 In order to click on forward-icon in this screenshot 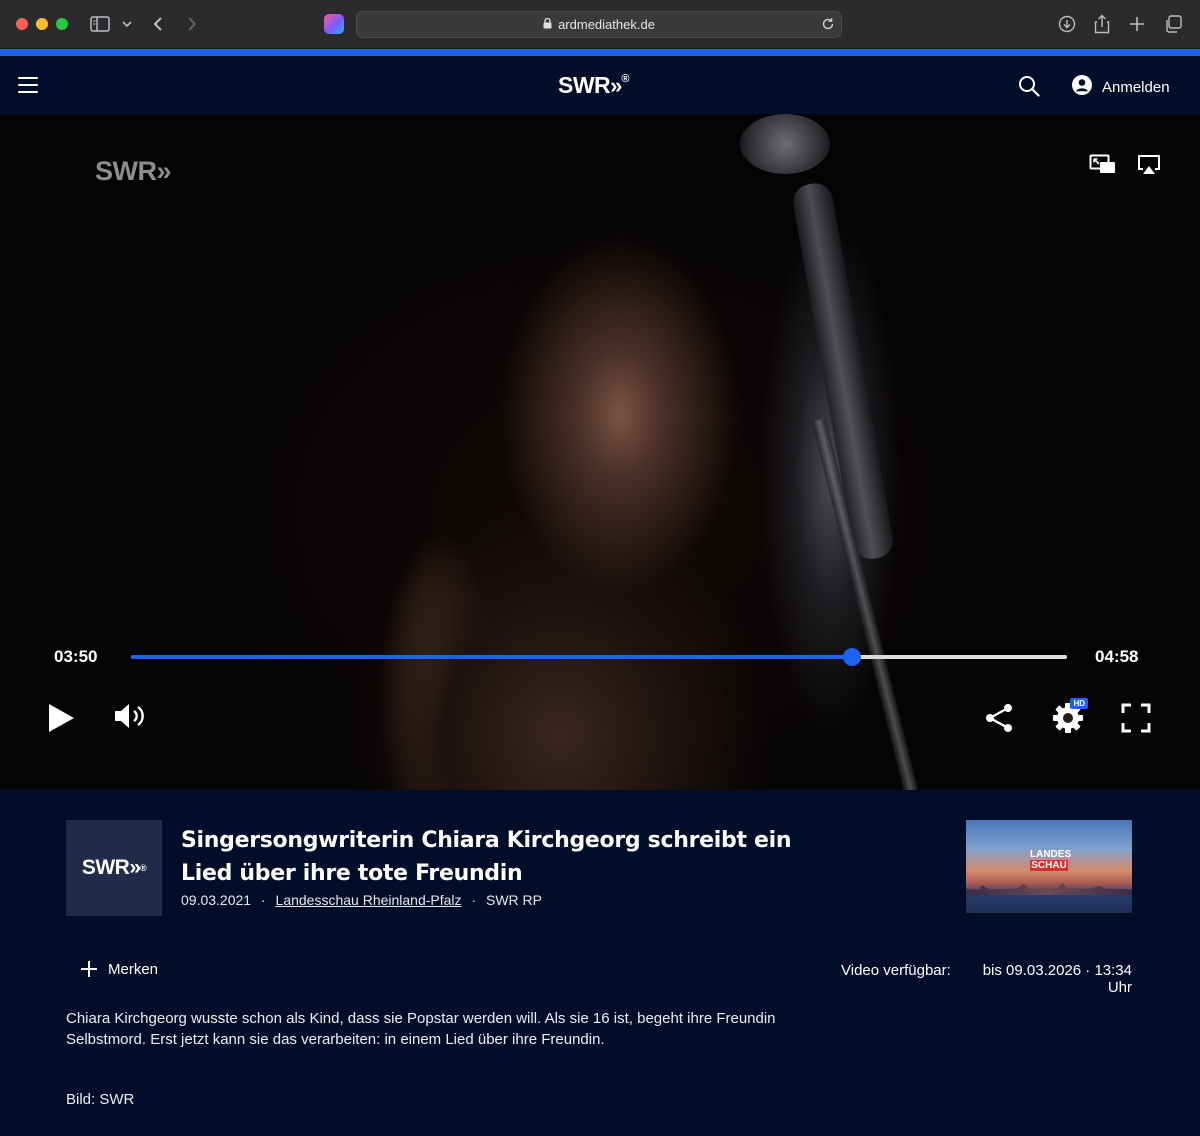, I will do `click(192, 24)`.